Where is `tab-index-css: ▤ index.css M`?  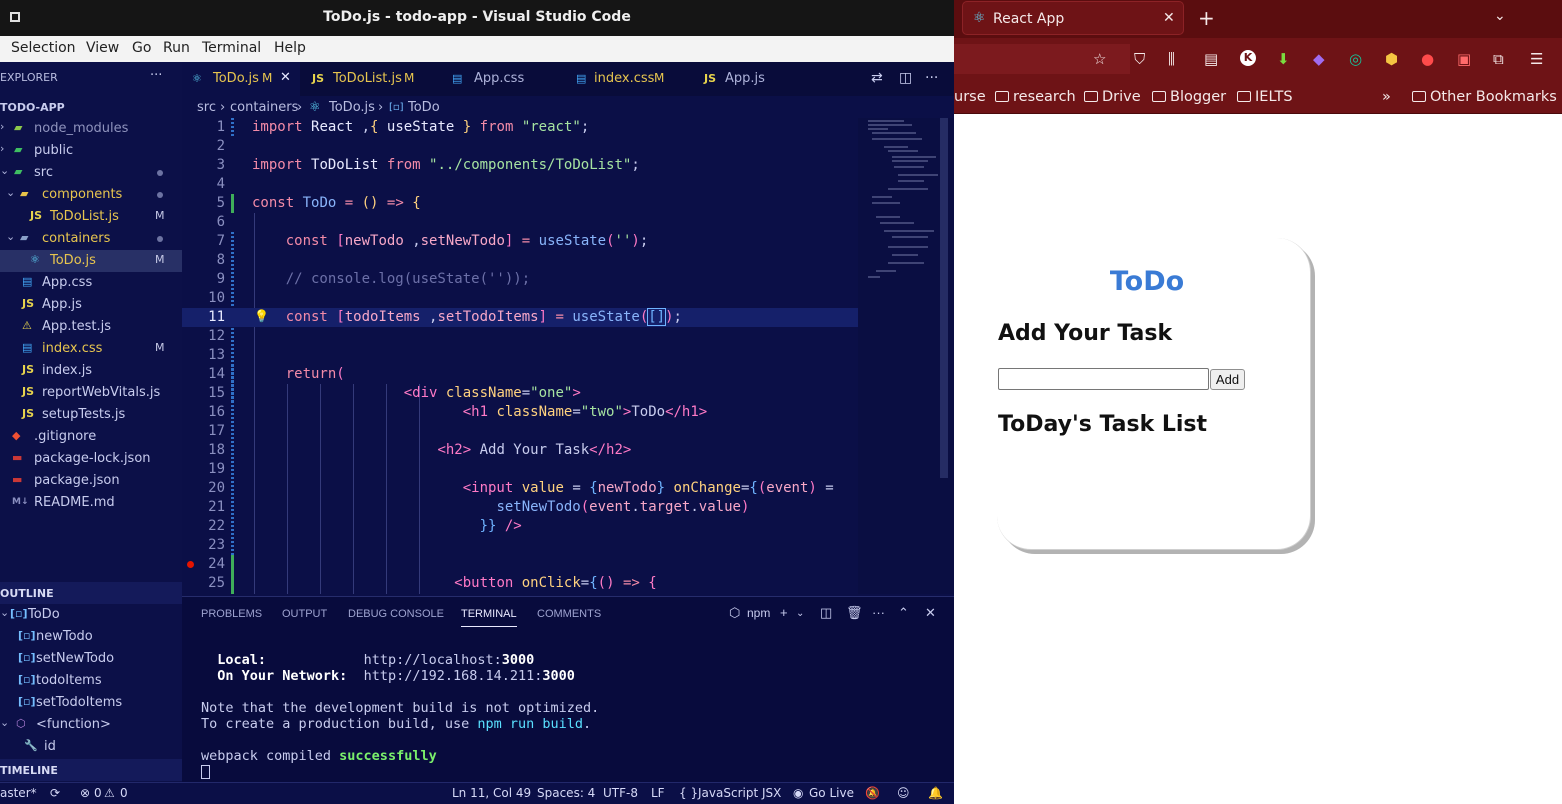 tab-index-css: ▤ index.css M is located at coordinates (627, 79).